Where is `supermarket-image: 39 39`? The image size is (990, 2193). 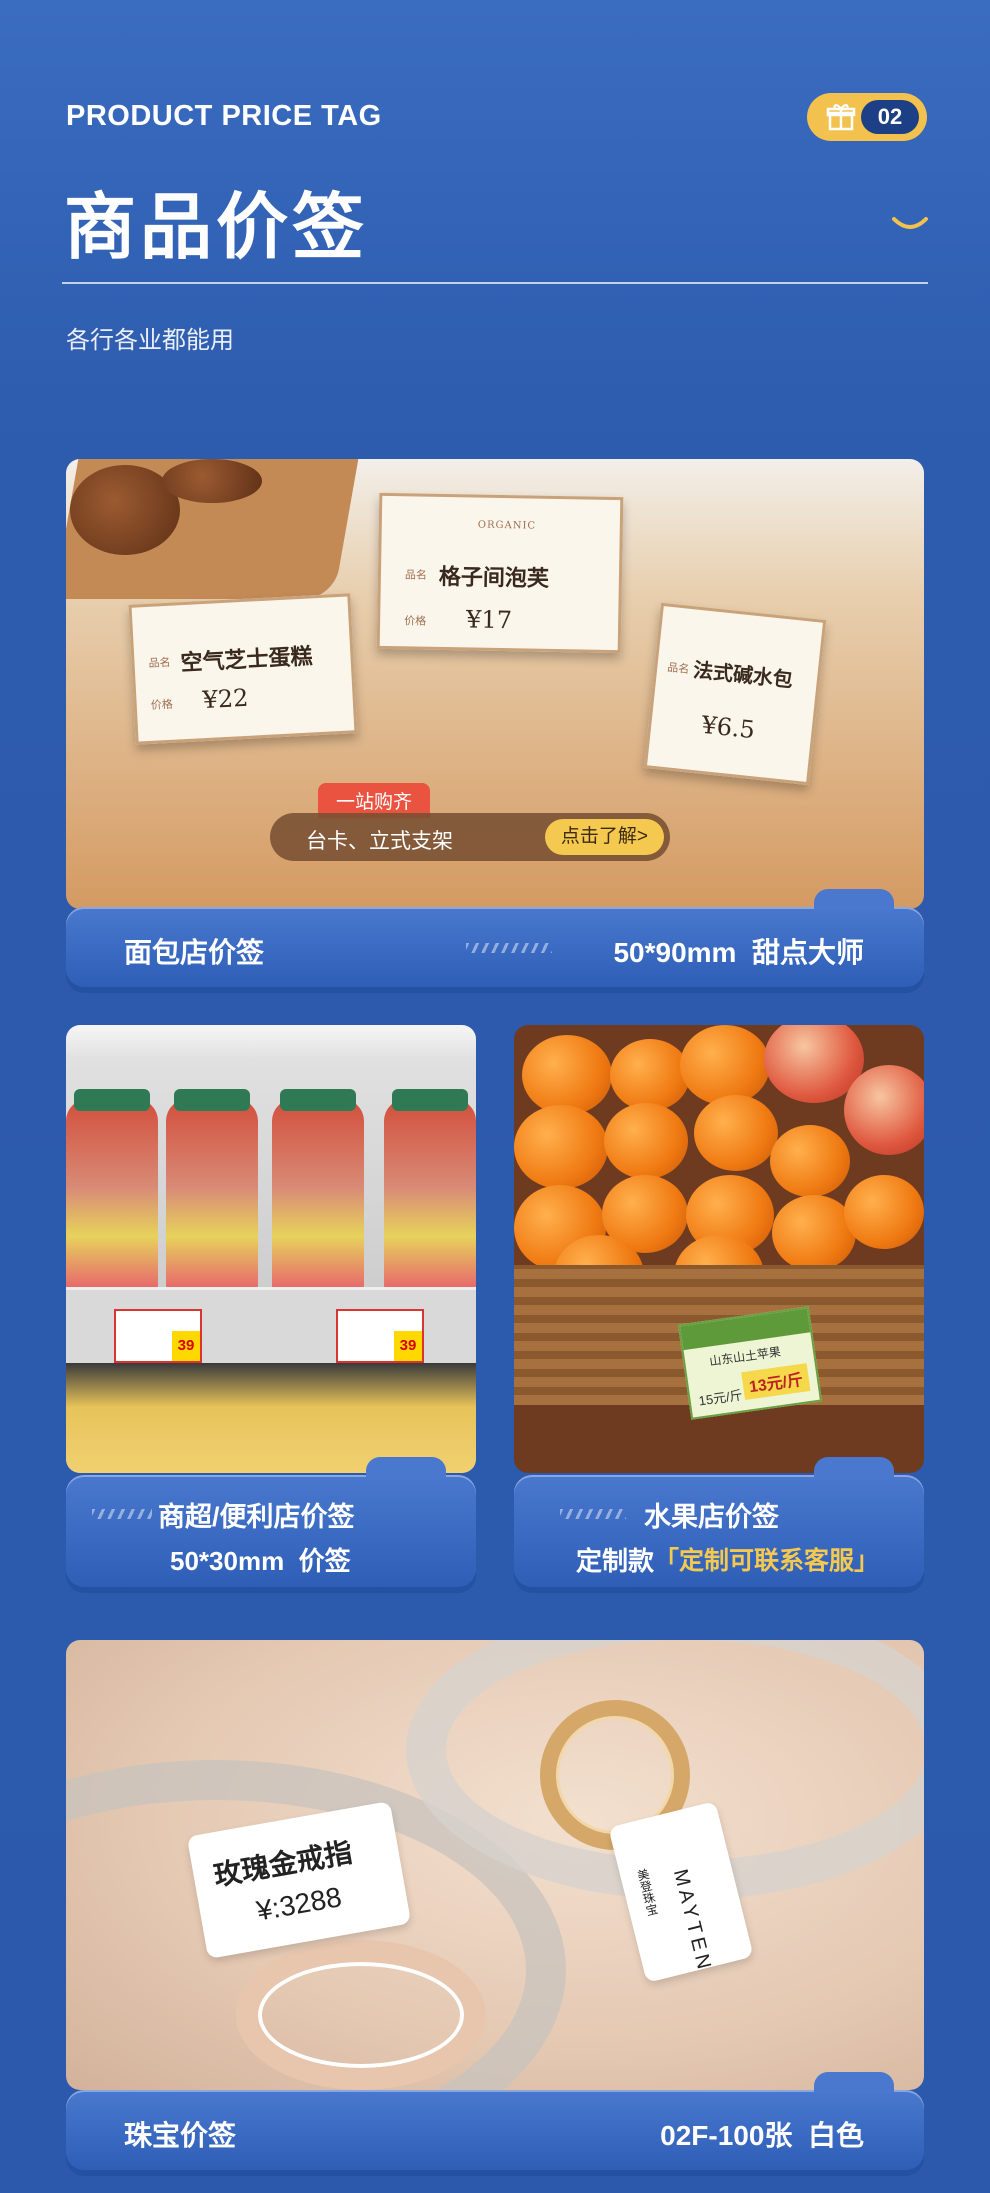
supermarket-image: 39 39 is located at coordinates (271, 1249).